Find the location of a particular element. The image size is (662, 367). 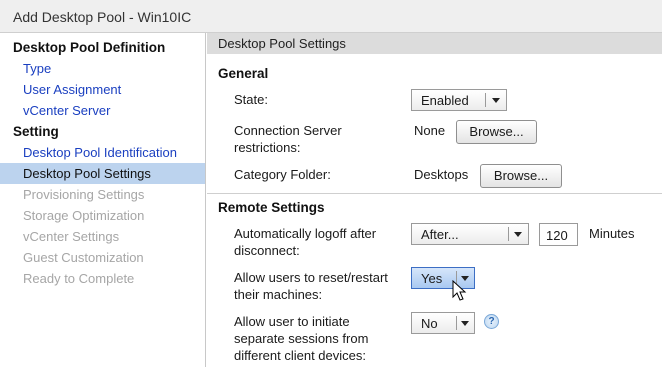

panel-header: Desktop Pool Settings is located at coordinates (434, 43).